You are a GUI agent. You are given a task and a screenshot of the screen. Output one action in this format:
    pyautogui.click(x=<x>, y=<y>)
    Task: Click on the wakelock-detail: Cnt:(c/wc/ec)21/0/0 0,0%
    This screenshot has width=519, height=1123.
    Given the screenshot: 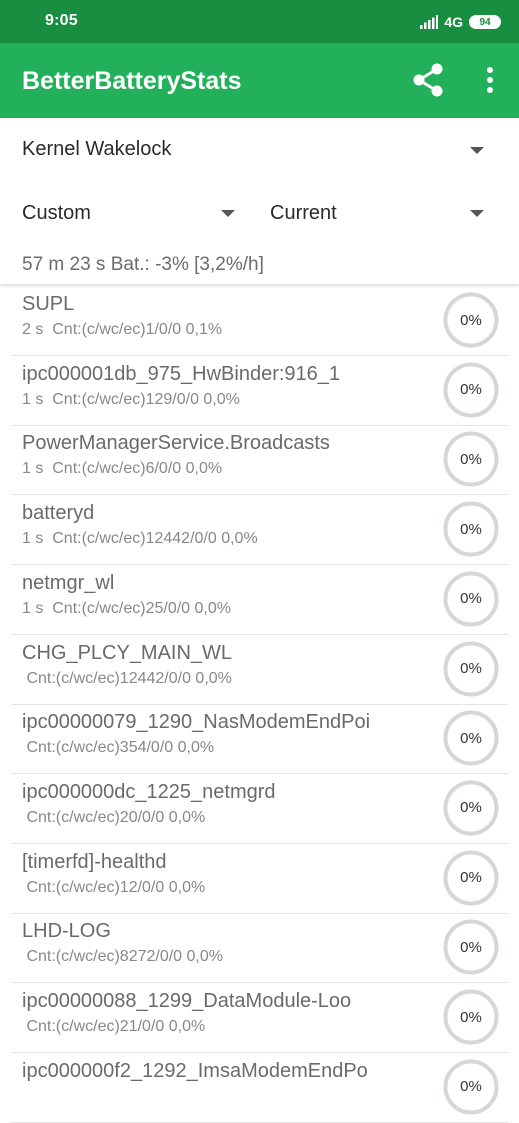 What is the action you would take?
    pyautogui.click(x=114, y=1026)
    